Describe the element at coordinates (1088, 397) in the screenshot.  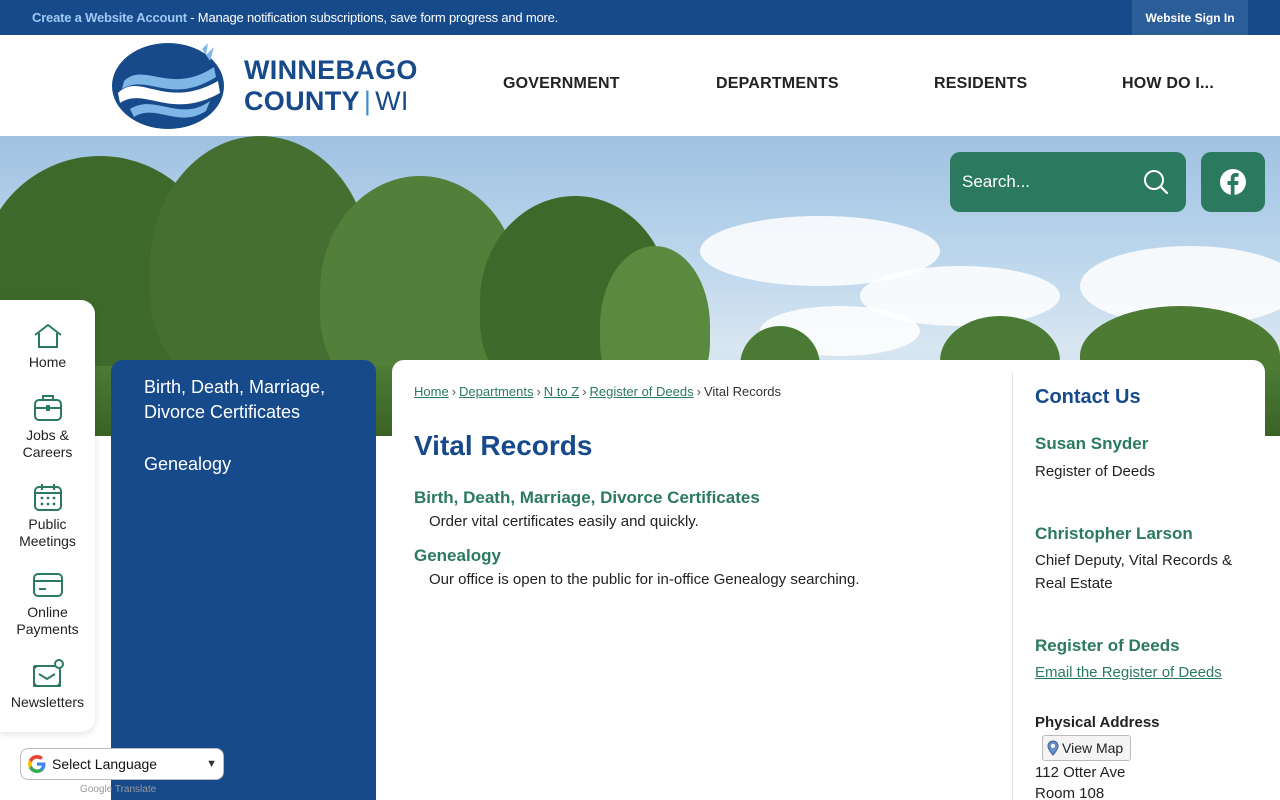
I see `contact-title: Contact Us` at that location.